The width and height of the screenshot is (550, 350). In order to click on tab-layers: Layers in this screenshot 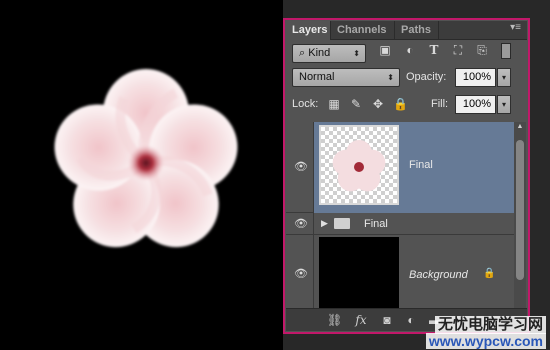, I will do `click(308, 30)`.